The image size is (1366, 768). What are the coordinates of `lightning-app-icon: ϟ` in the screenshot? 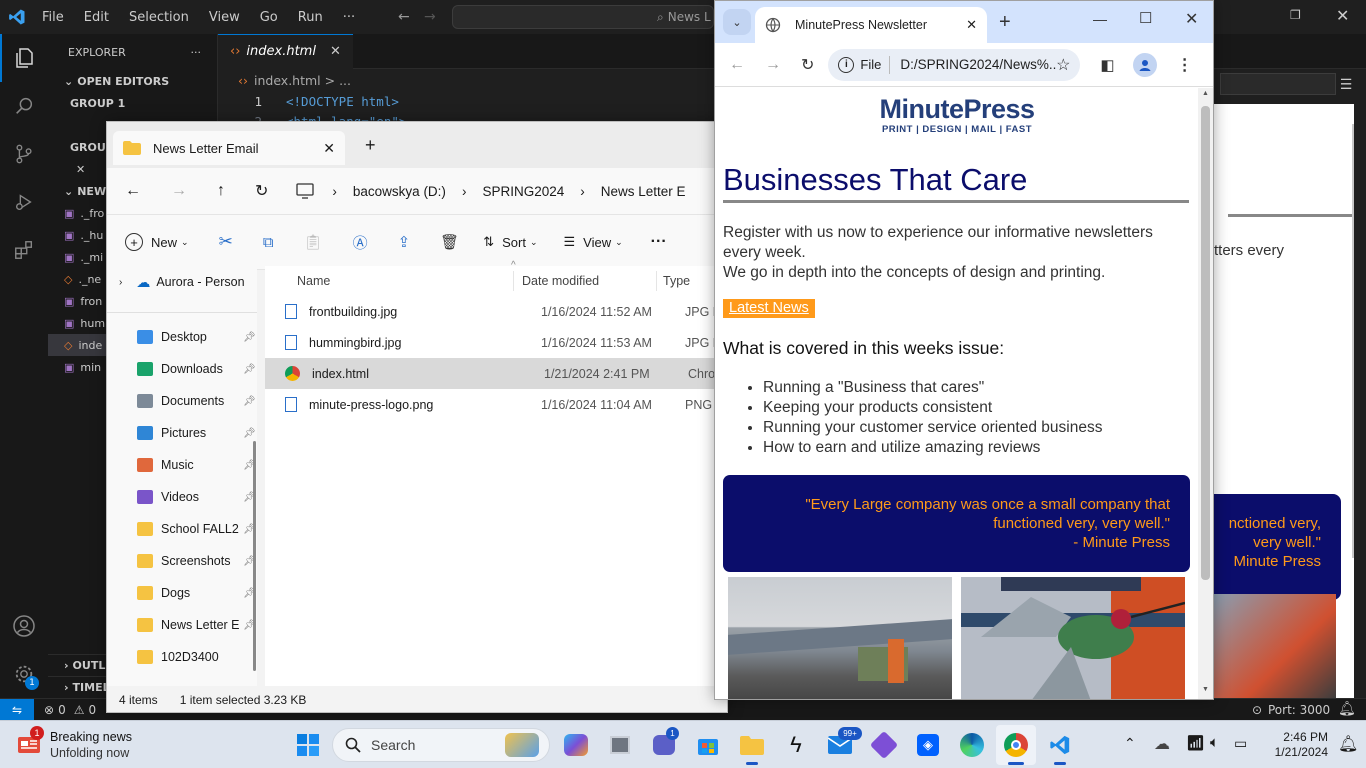 It's located at (796, 745).